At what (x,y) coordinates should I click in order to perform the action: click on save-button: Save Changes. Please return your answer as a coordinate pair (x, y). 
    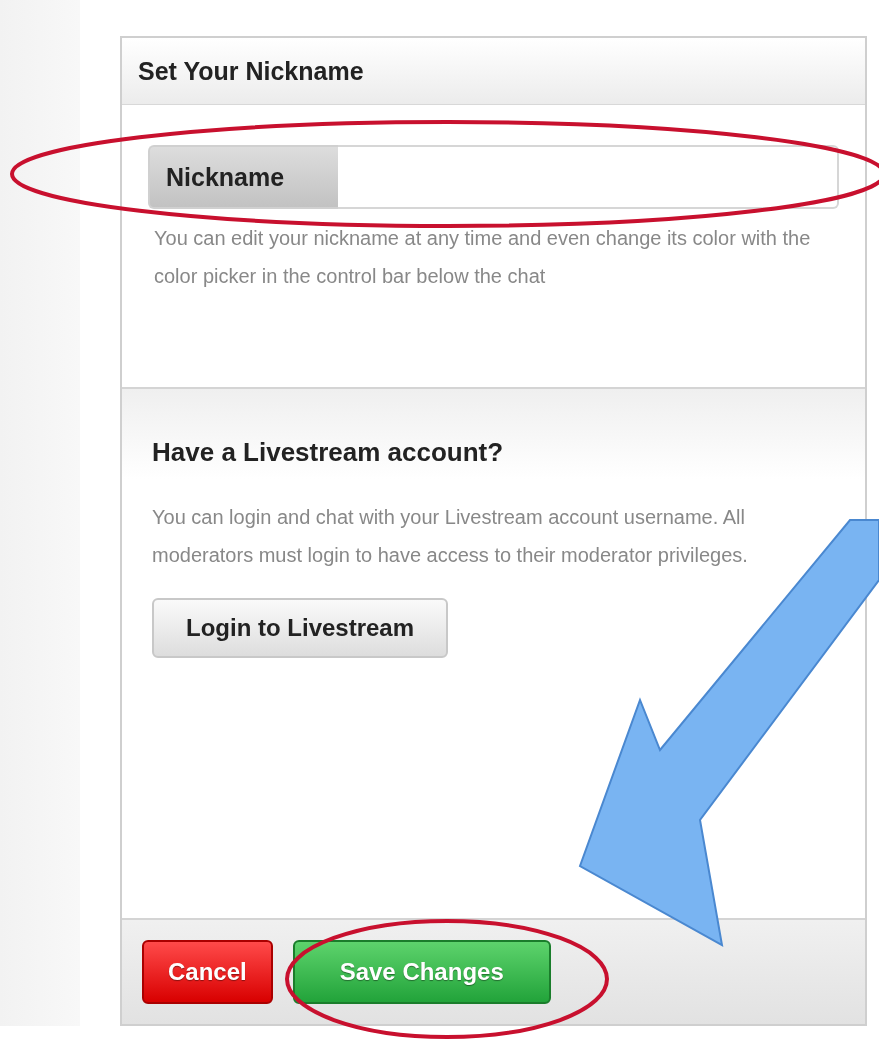
    Looking at the image, I should click on (421, 972).